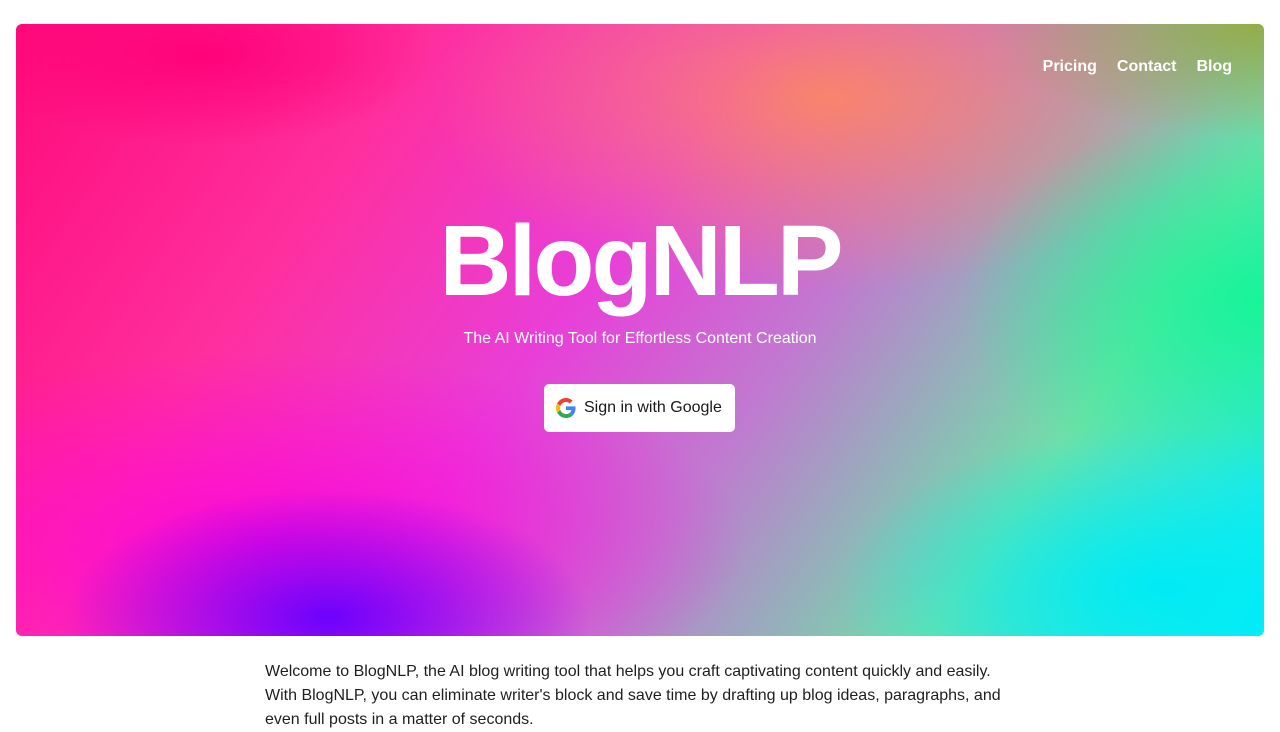 The height and width of the screenshot is (732, 1280). I want to click on google-signin-button: Sign in with Google, so click(639, 408).